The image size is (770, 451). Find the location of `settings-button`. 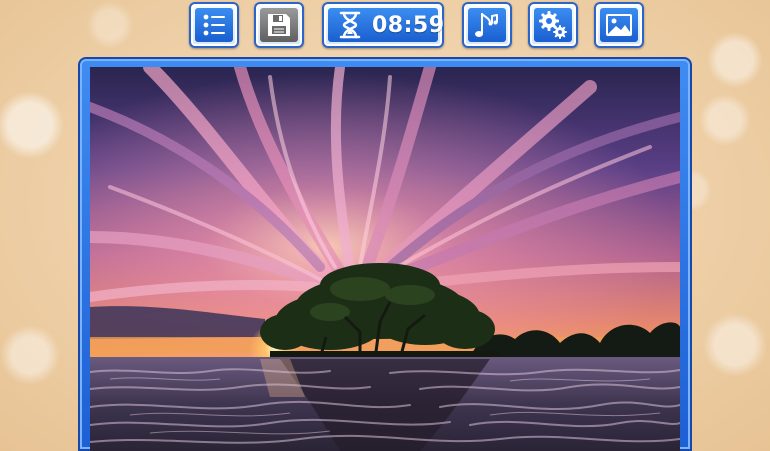

settings-button is located at coordinates (553, 25).